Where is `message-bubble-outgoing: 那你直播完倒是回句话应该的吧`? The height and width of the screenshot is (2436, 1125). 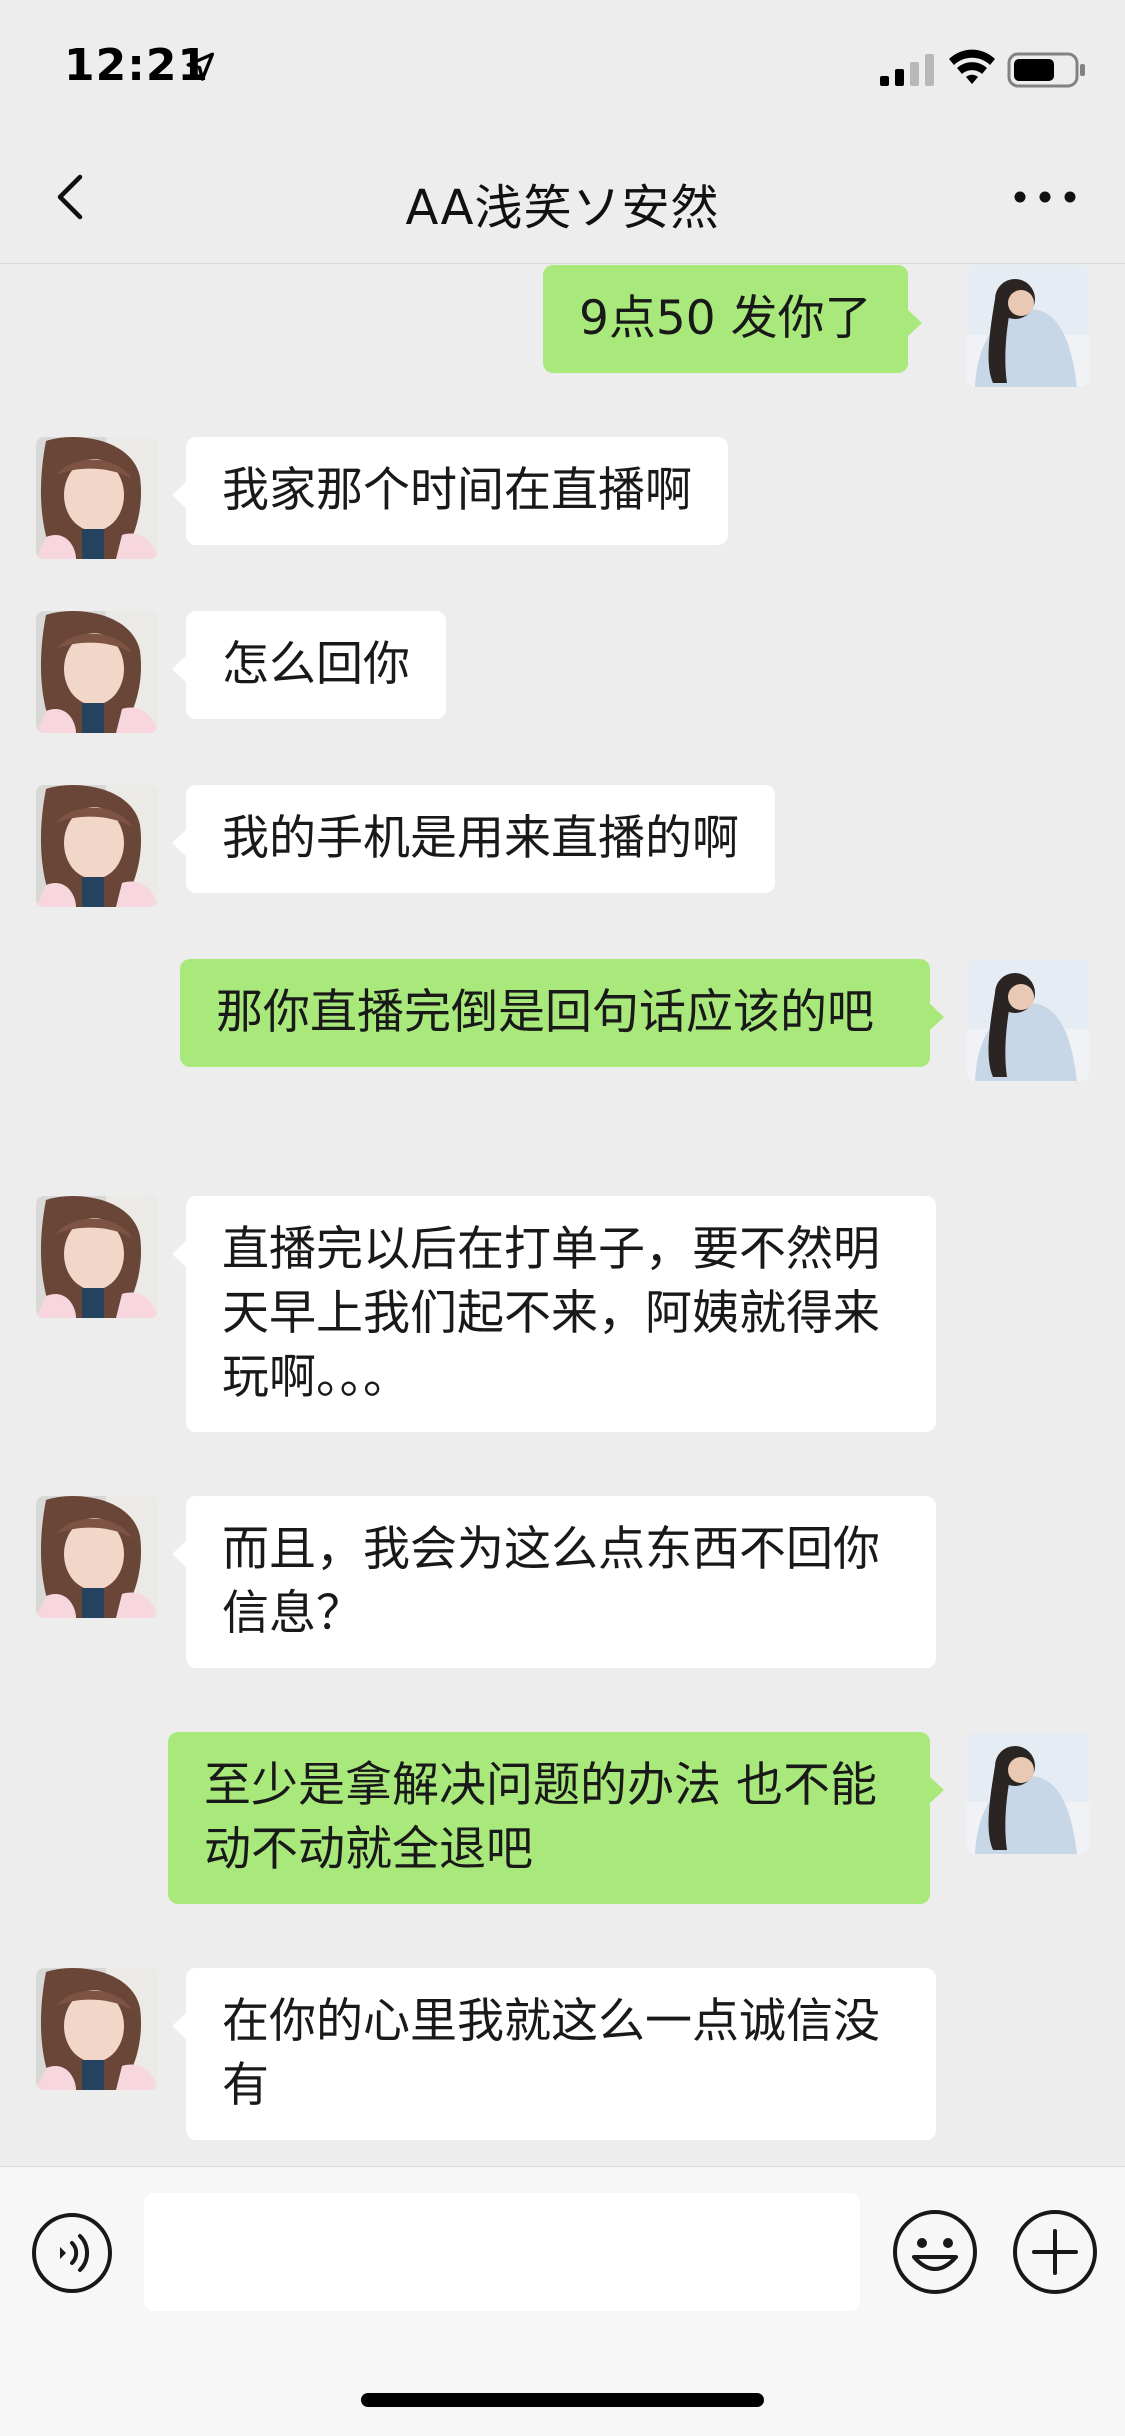
message-bubble-outgoing: 那你直播完倒是回句话应该的吧 is located at coordinates (562, 1013).